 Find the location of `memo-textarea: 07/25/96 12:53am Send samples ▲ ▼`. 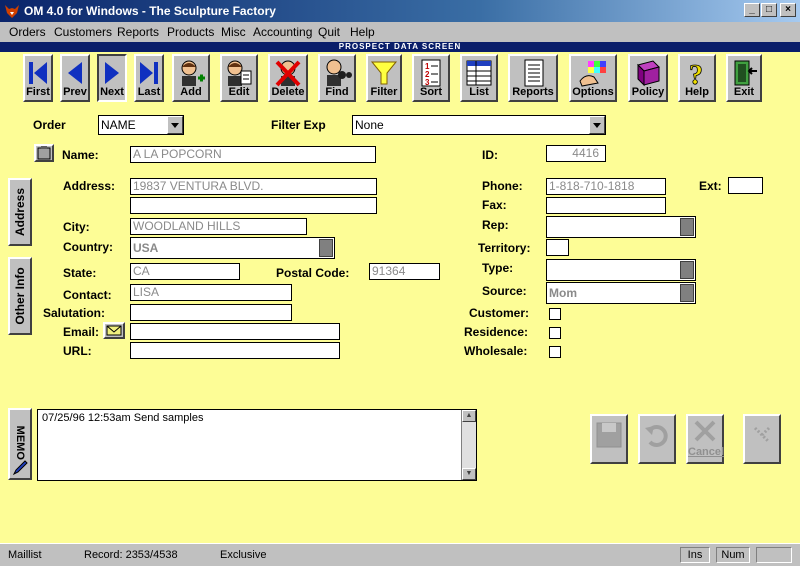

memo-textarea: 07/25/96 12:53am Send samples ▲ ▼ is located at coordinates (257, 445).